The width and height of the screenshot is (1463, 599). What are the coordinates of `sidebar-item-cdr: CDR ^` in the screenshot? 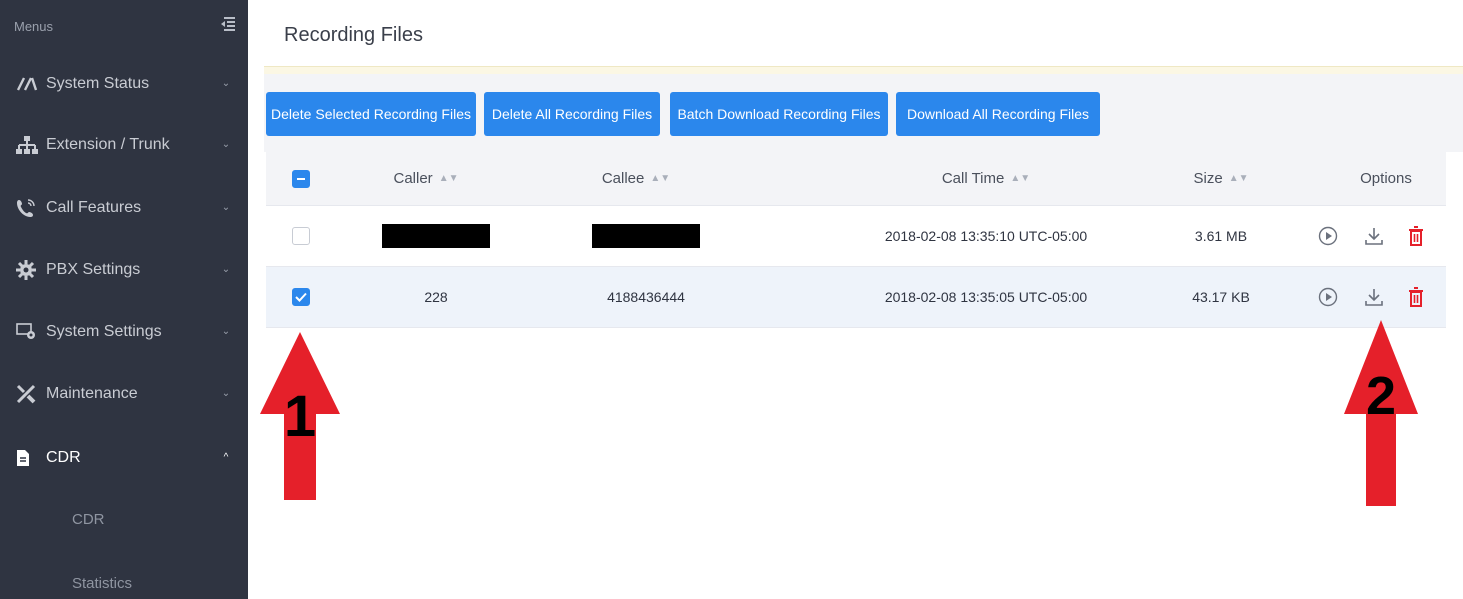 It's located at (124, 457).